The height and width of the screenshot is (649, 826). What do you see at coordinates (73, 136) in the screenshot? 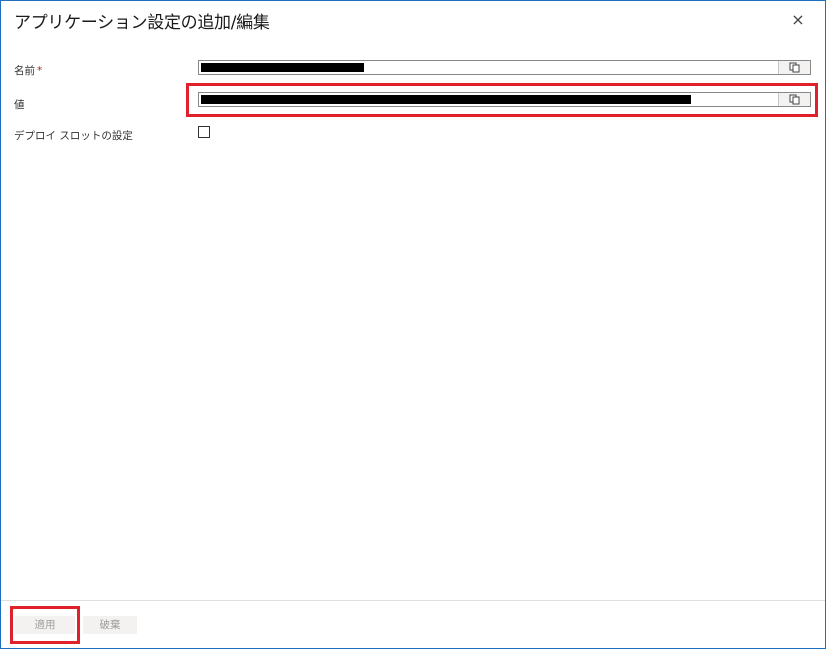
I see `deploy-slot-label: デプロイ スロットの設定` at bounding box center [73, 136].